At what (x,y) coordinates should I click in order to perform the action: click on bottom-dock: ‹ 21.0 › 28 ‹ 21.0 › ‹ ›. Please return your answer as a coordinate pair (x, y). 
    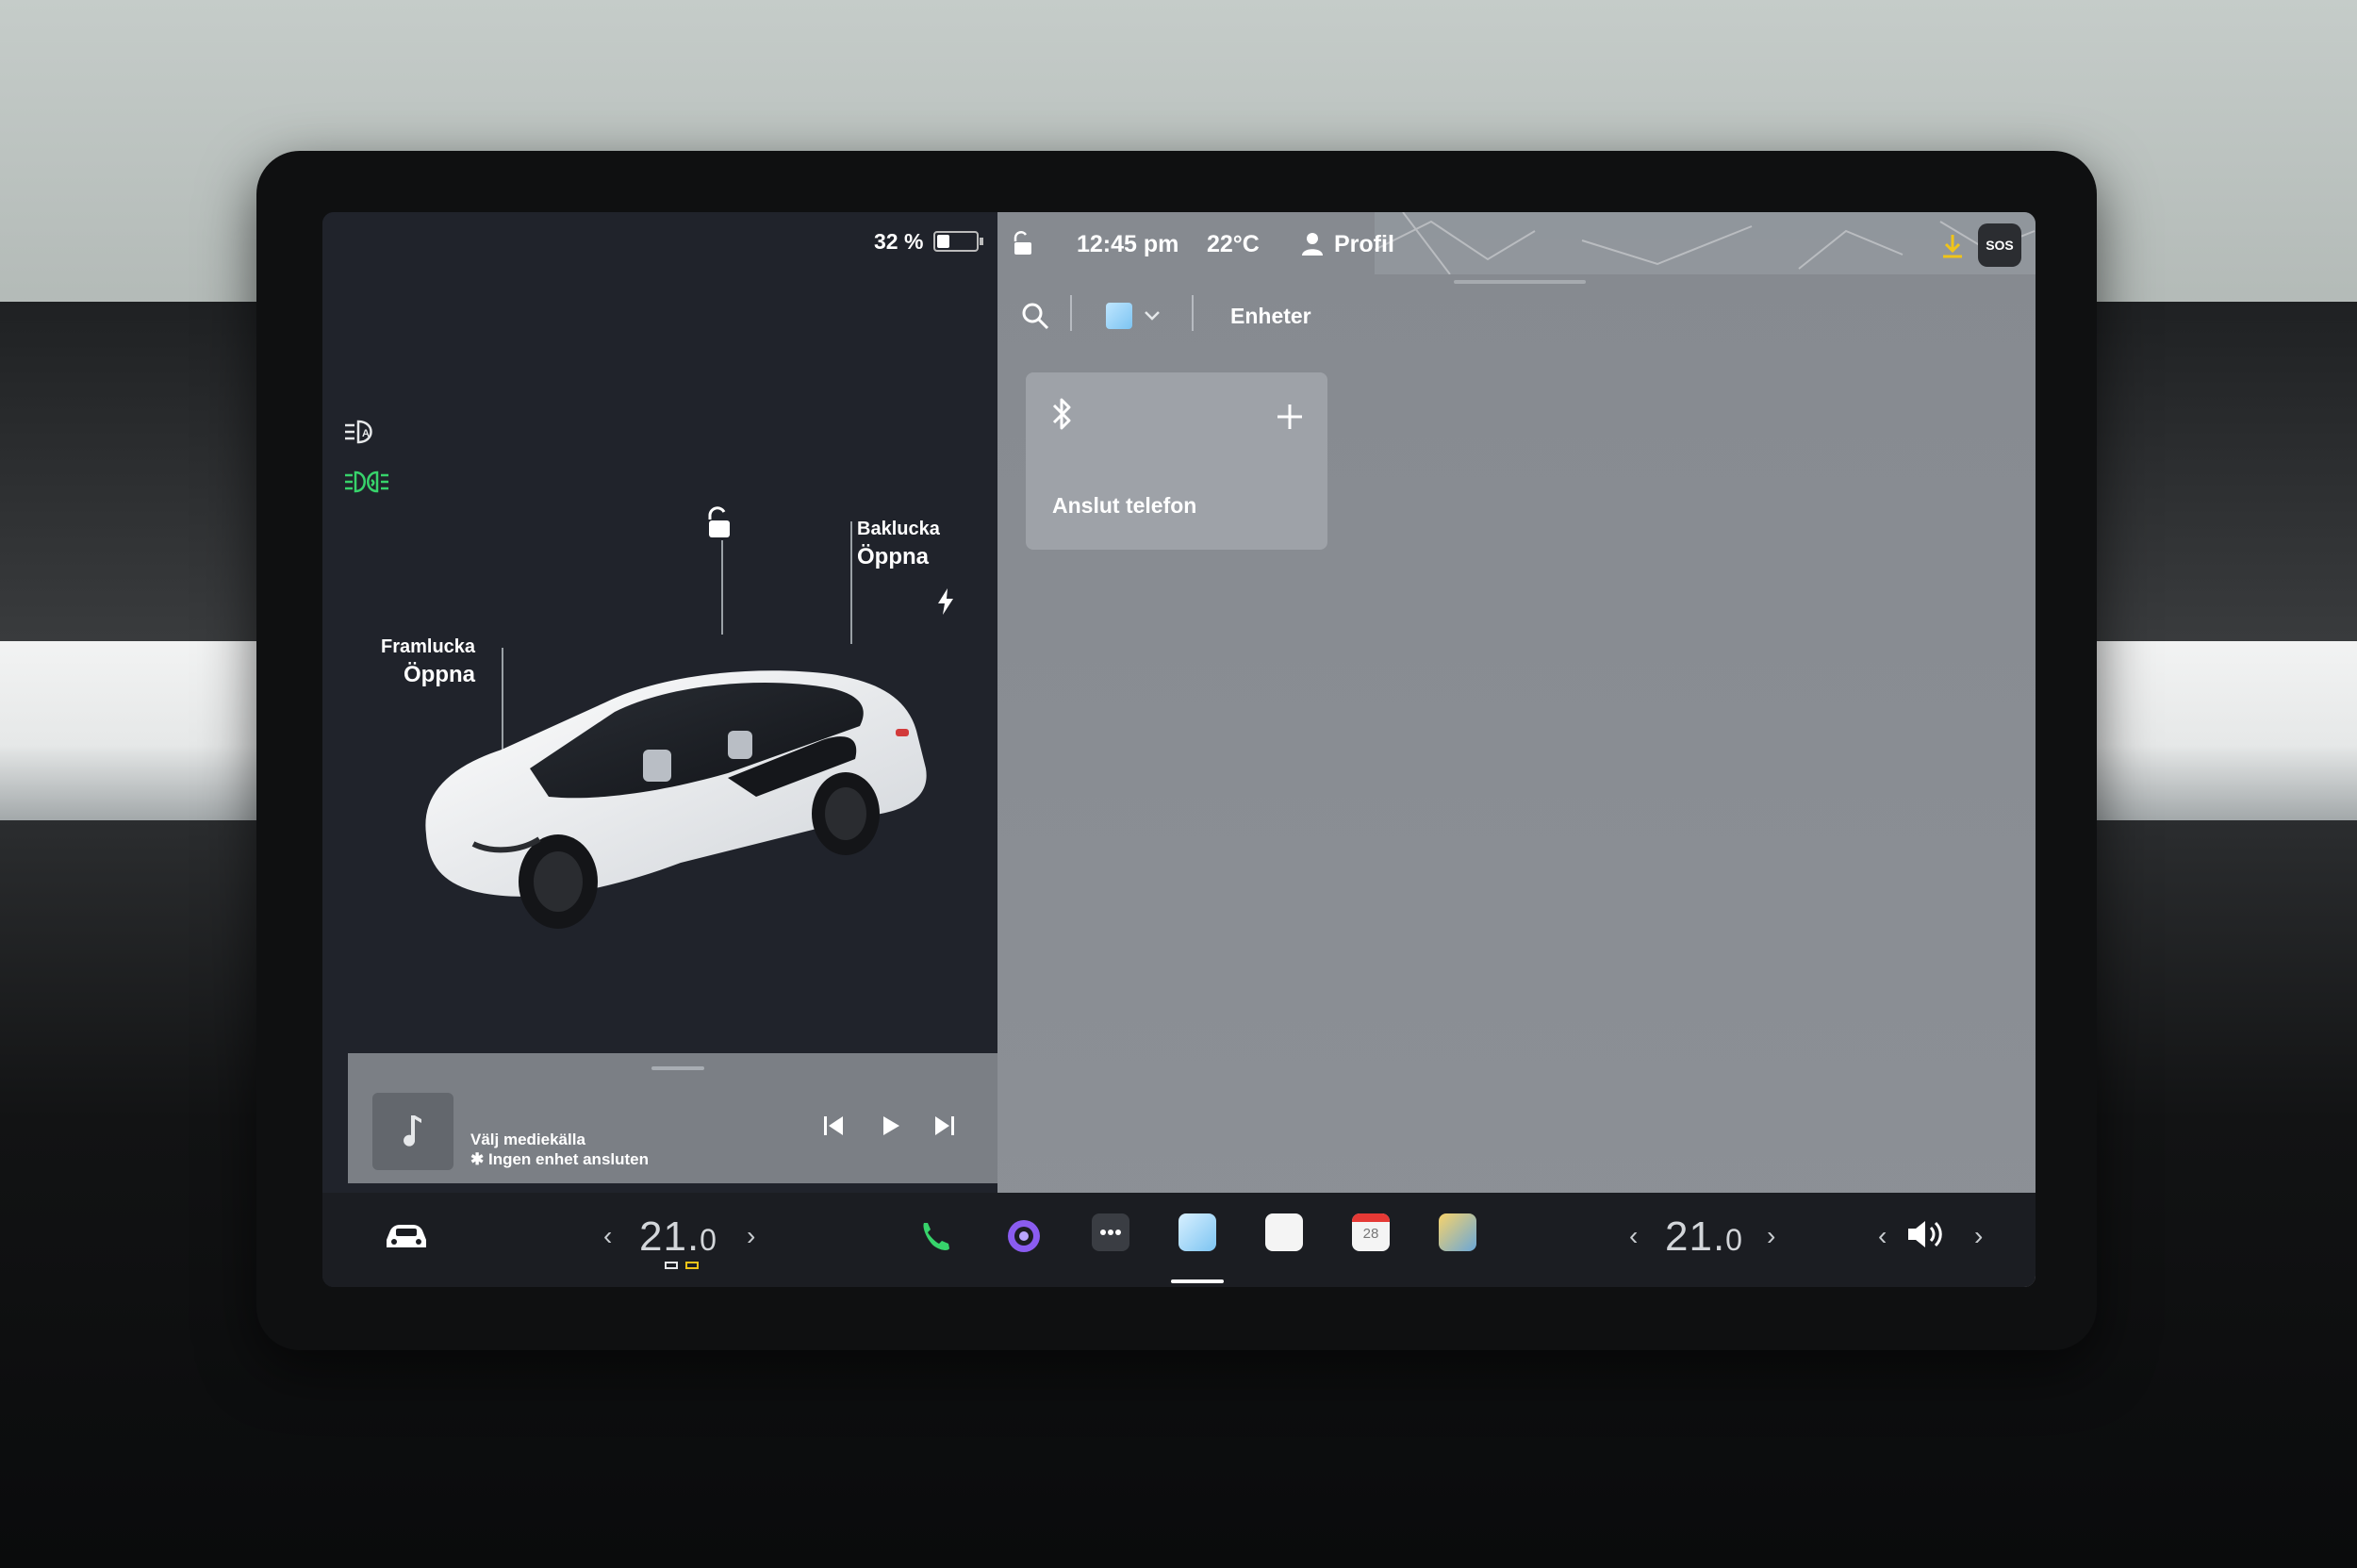
    Looking at the image, I should click on (1179, 1240).